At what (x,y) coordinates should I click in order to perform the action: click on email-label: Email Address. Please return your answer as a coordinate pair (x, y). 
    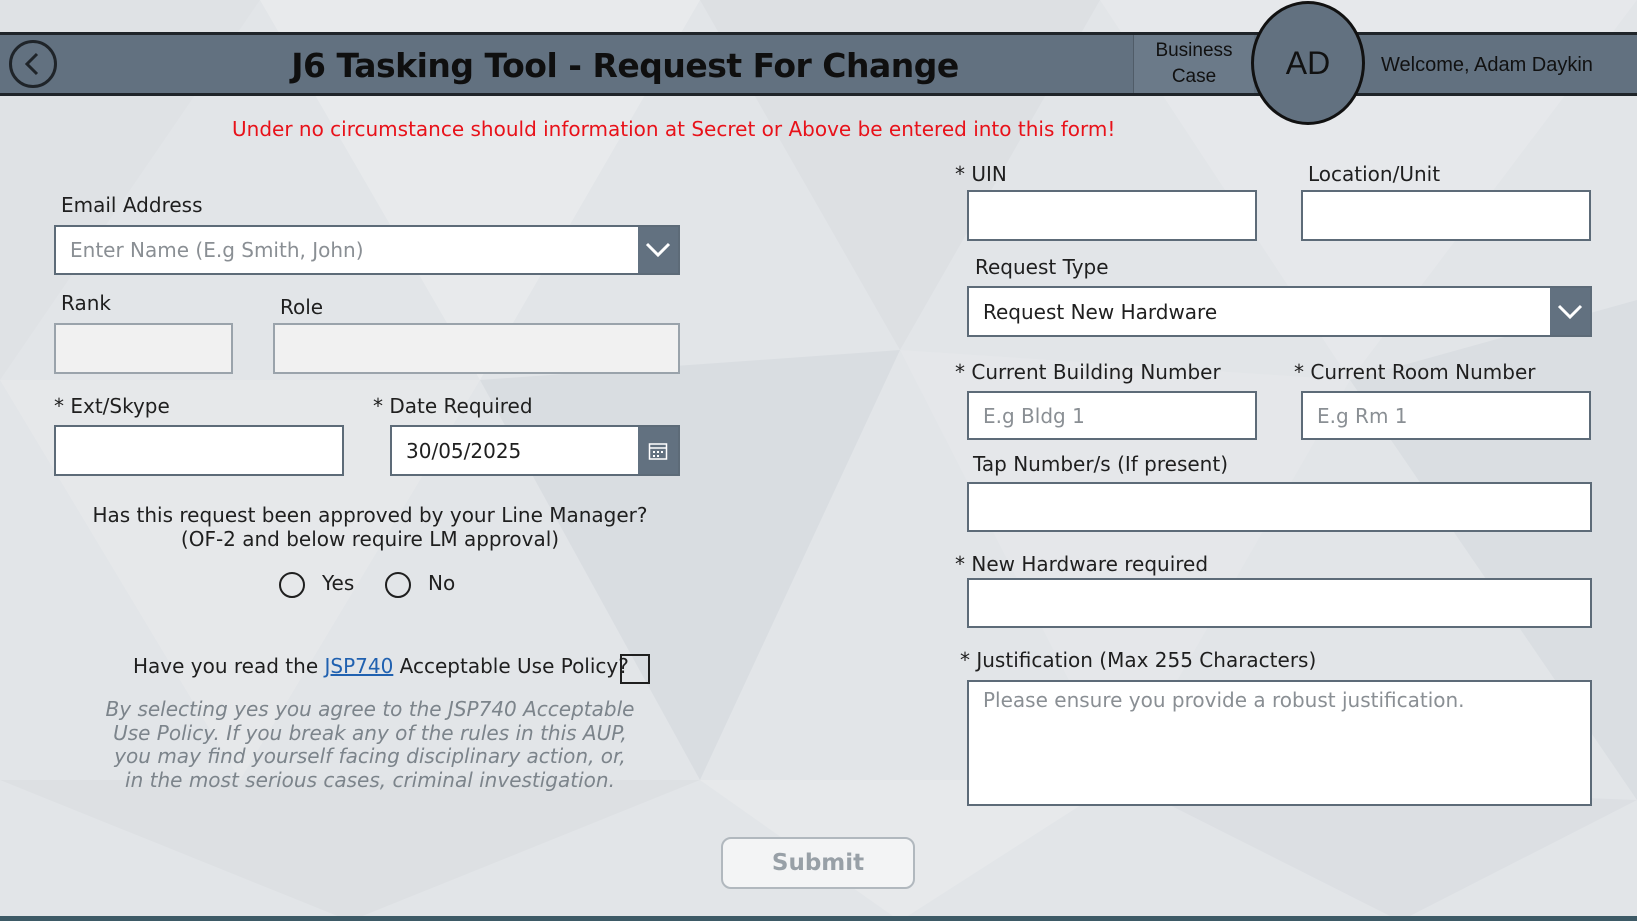
    Looking at the image, I should click on (132, 205).